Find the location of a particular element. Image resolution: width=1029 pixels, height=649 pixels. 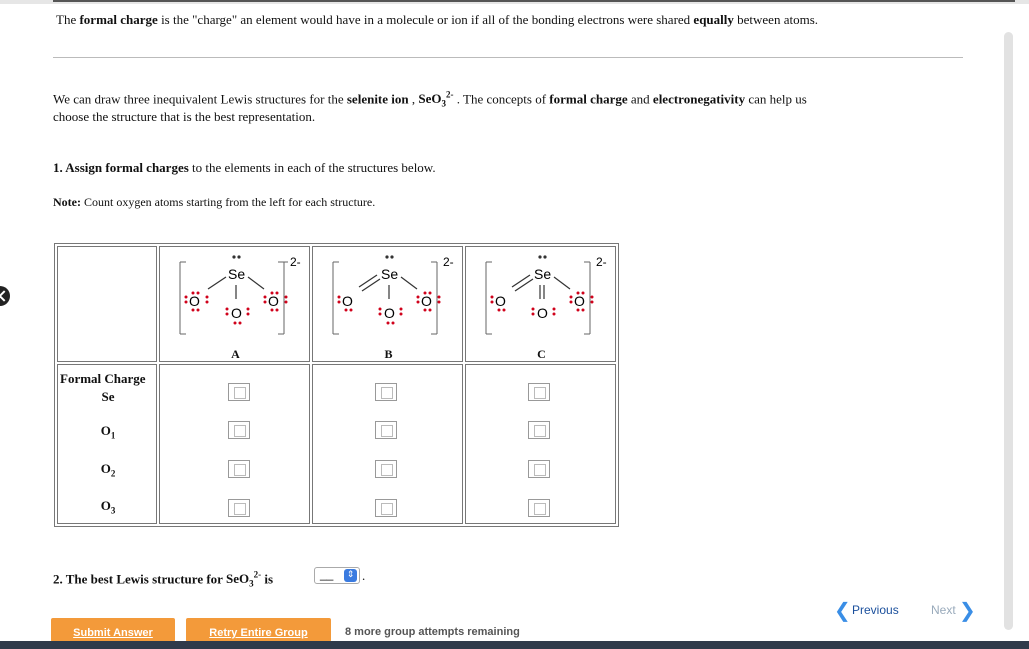

empty-header-cell is located at coordinates (107, 304).